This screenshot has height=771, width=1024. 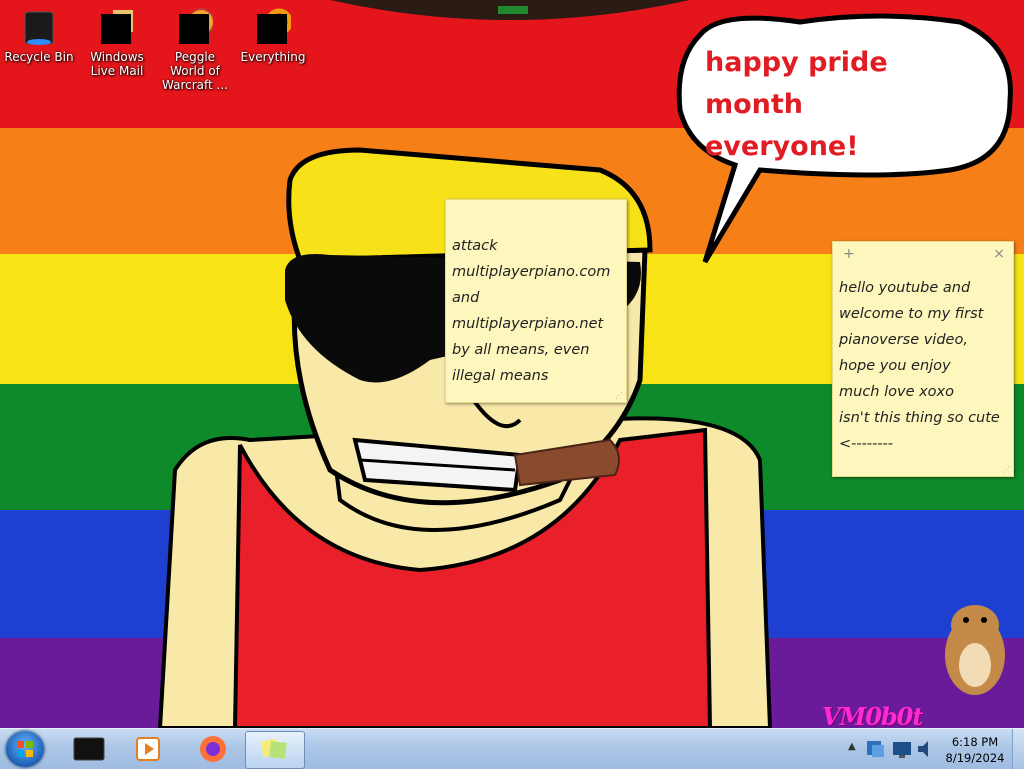 What do you see at coordinates (975, 750) in the screenshot?
I see `taskbar-clock: 6:18 PM 8/19/2024` at bounding box center [975, 750].